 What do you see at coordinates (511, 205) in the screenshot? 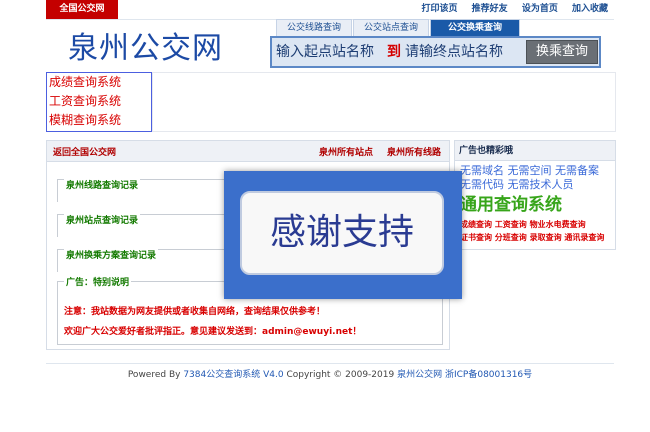
I see `ad-headline: 通用查询系统` at bounding box center [511, 205].